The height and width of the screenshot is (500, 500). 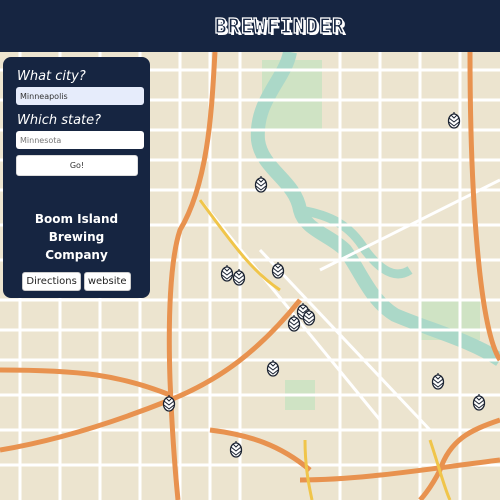 What do you see at coordinates (77, 165) in the screenshot?
I see `go-button: Go!` at bounding box center [77, 165].